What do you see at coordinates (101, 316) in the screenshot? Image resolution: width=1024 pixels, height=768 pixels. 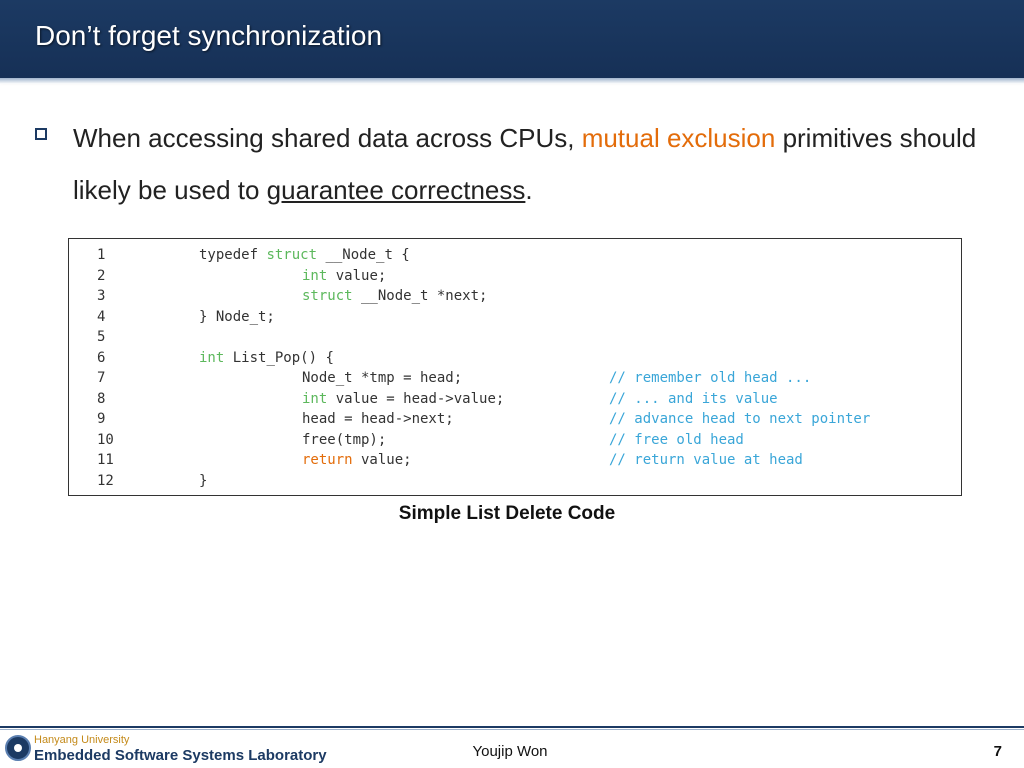 I see `line-number: 4` at bounding box center [101, 316].